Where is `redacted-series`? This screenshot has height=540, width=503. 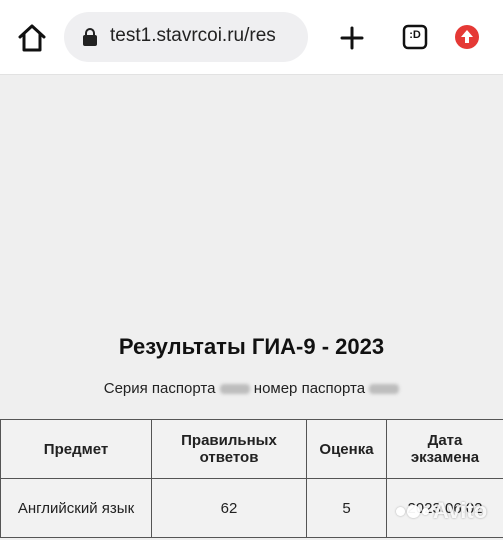 redacted-series is located at coordinates (234, 389).